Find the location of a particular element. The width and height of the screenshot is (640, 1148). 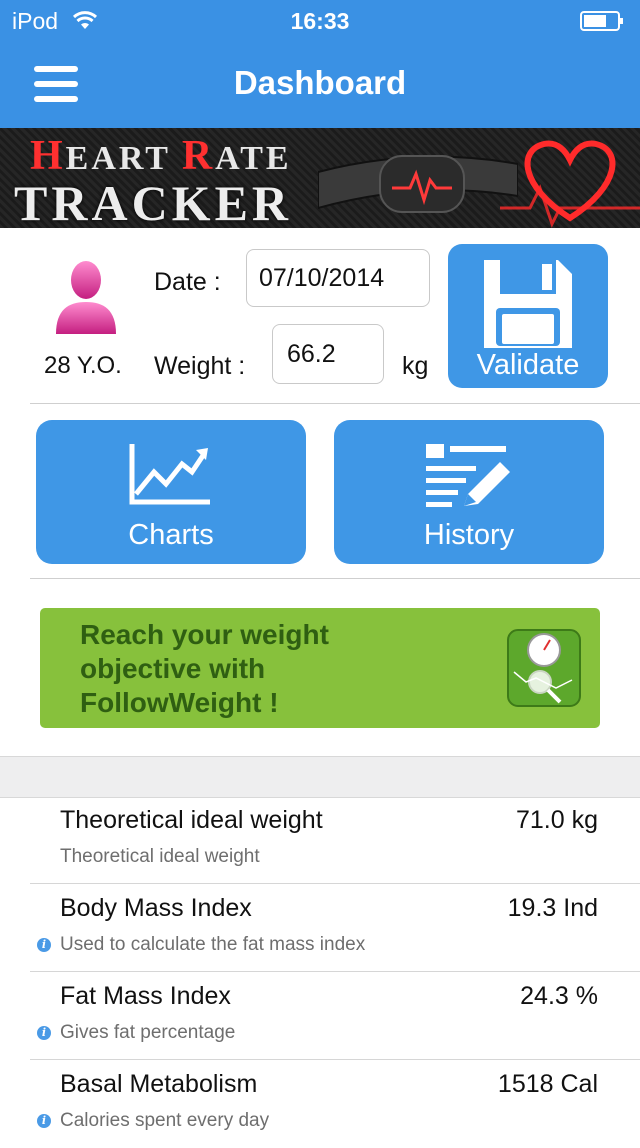

validate-button: Validate is located at coordinates (528, 316).